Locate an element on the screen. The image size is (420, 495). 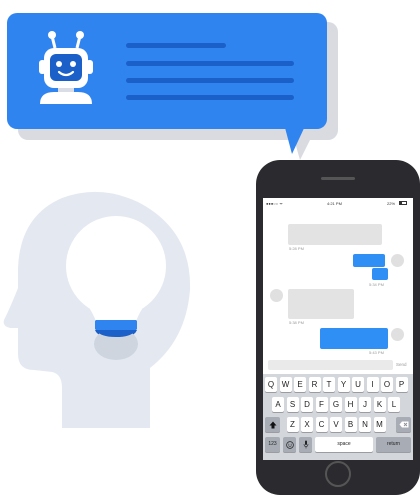
emoji-icon is located at coordinates (289, 444).